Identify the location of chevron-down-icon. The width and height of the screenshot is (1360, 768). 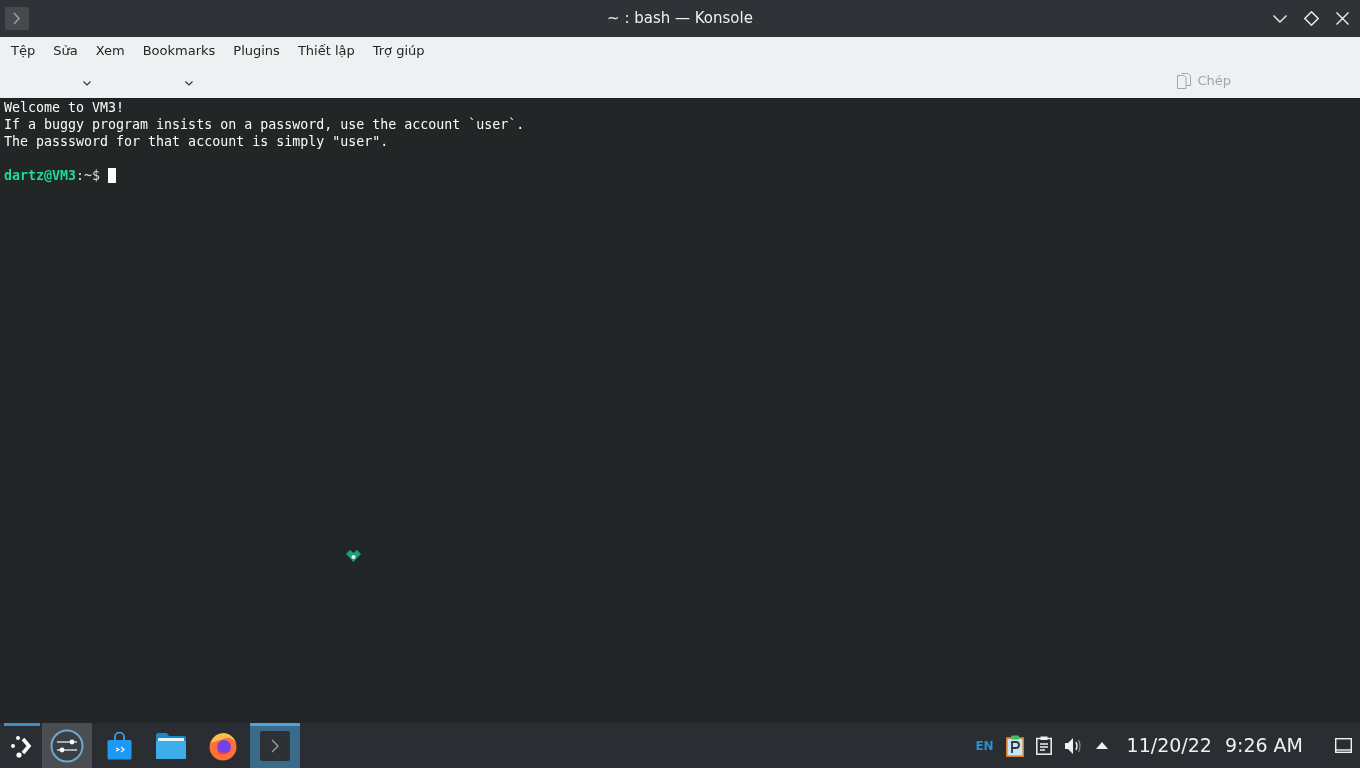
(1280, 18).